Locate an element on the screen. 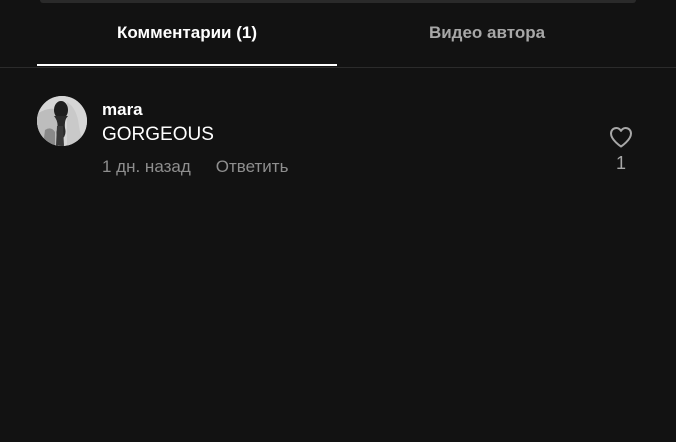 Image resolution: width=676 pixels, height=442 pixels. comment-timestamp: 1 дн. назад is located at coordinates (146, 166).